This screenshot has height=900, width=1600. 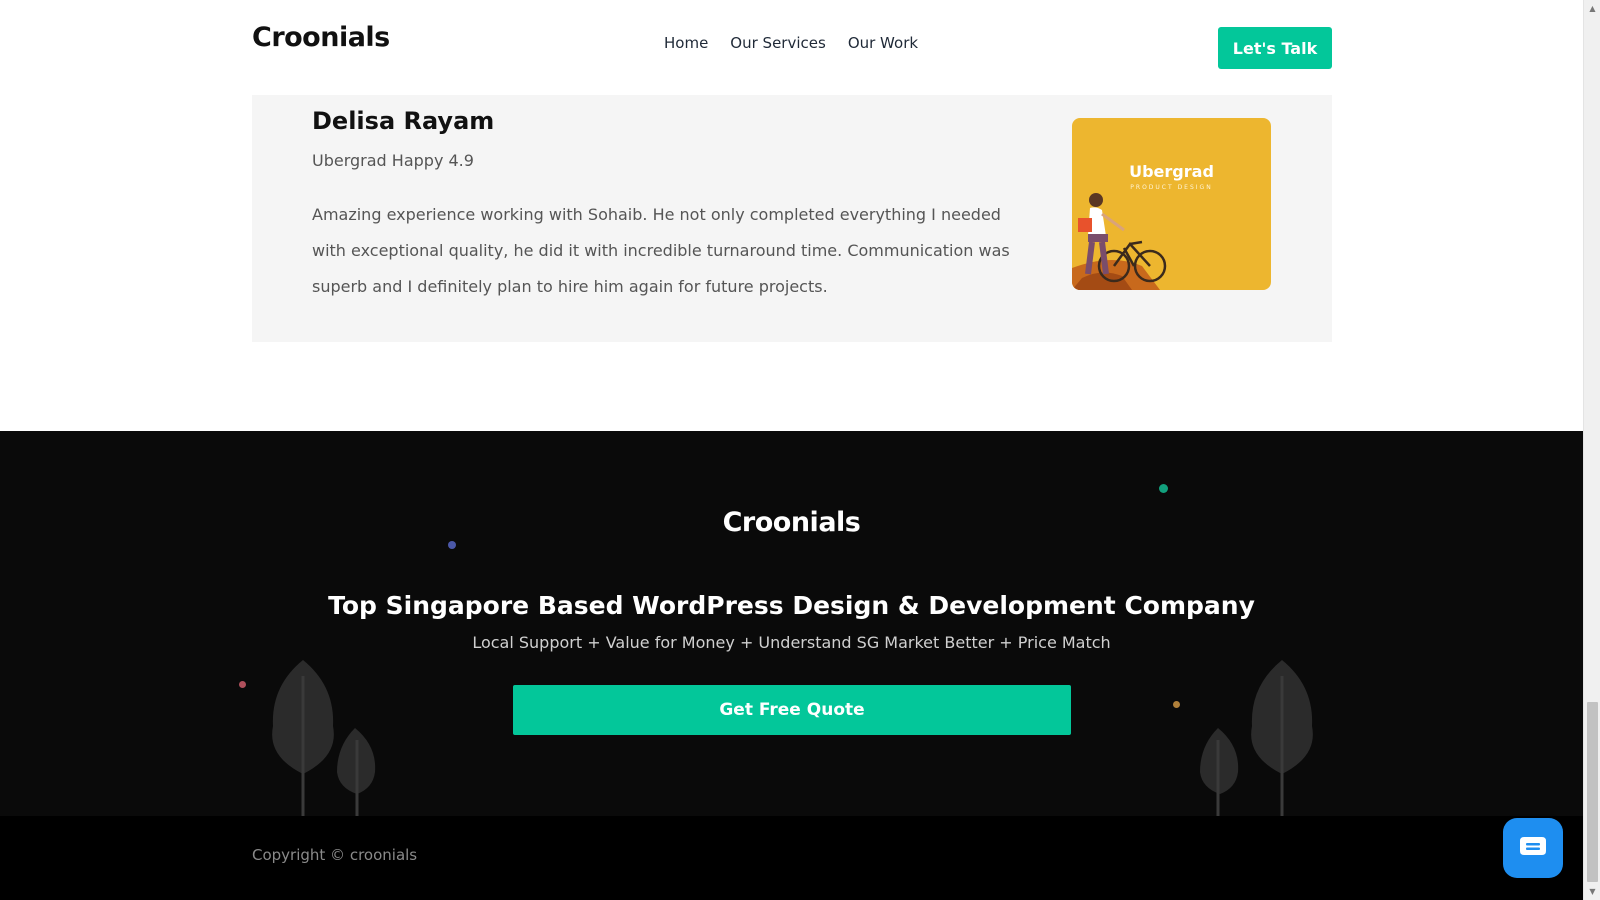 What do you see at coordinates (791, 522) in the screenshot?
I see `footer-logo: Croonials` at bounding box center [791, 522].